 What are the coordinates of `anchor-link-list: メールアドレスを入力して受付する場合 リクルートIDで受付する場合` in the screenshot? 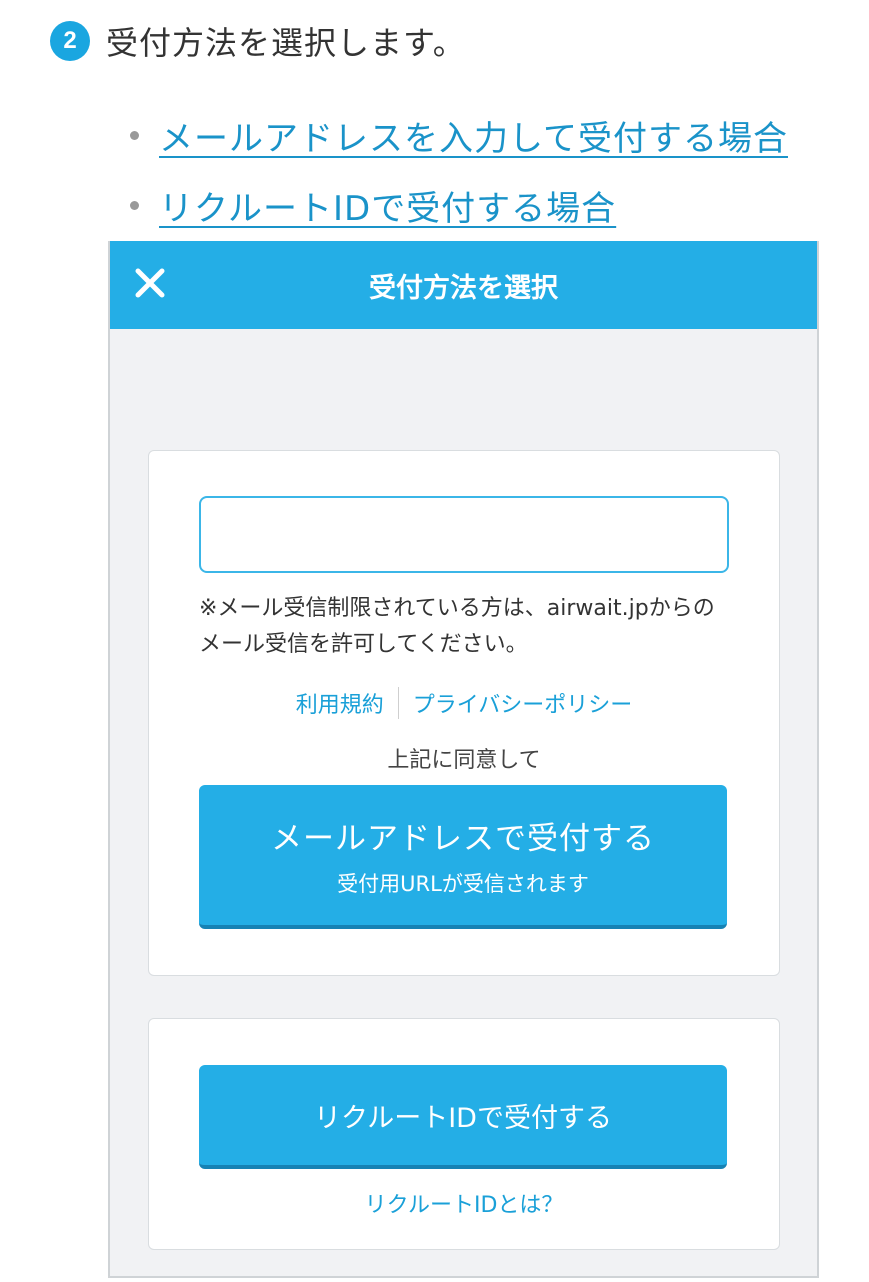 It's located at (459, 170).